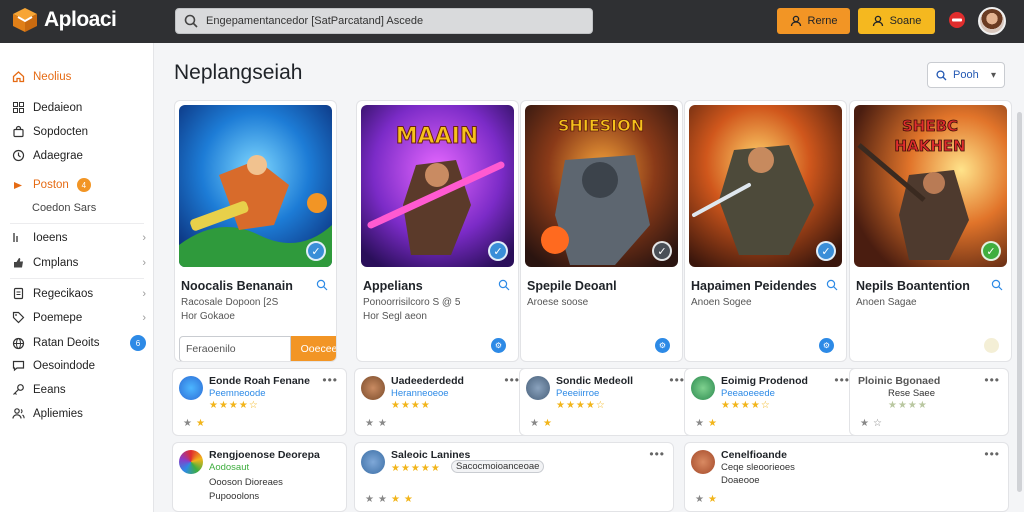  I want to click on card-title: Noocalis Benanain, so click(237, 286).